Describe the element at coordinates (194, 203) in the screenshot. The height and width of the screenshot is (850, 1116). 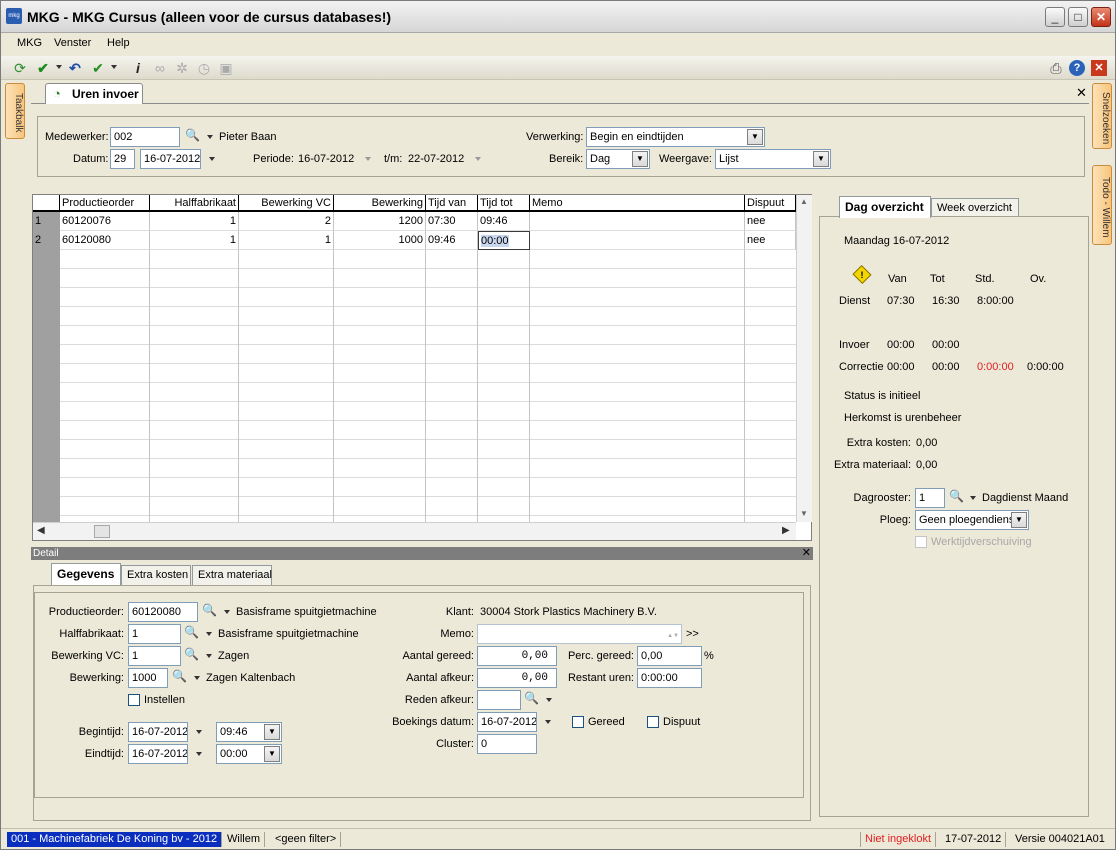
I see `col-halffabrikaat: Halffabrikaat` at that location.